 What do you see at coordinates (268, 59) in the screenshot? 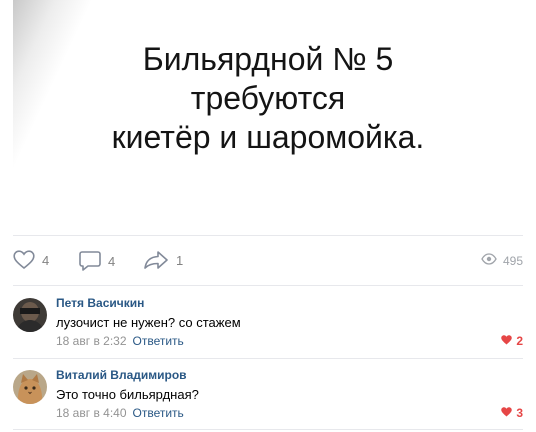
I see `post-text-line-1: Бильярдной № 5` at bounding box center [268, 59].